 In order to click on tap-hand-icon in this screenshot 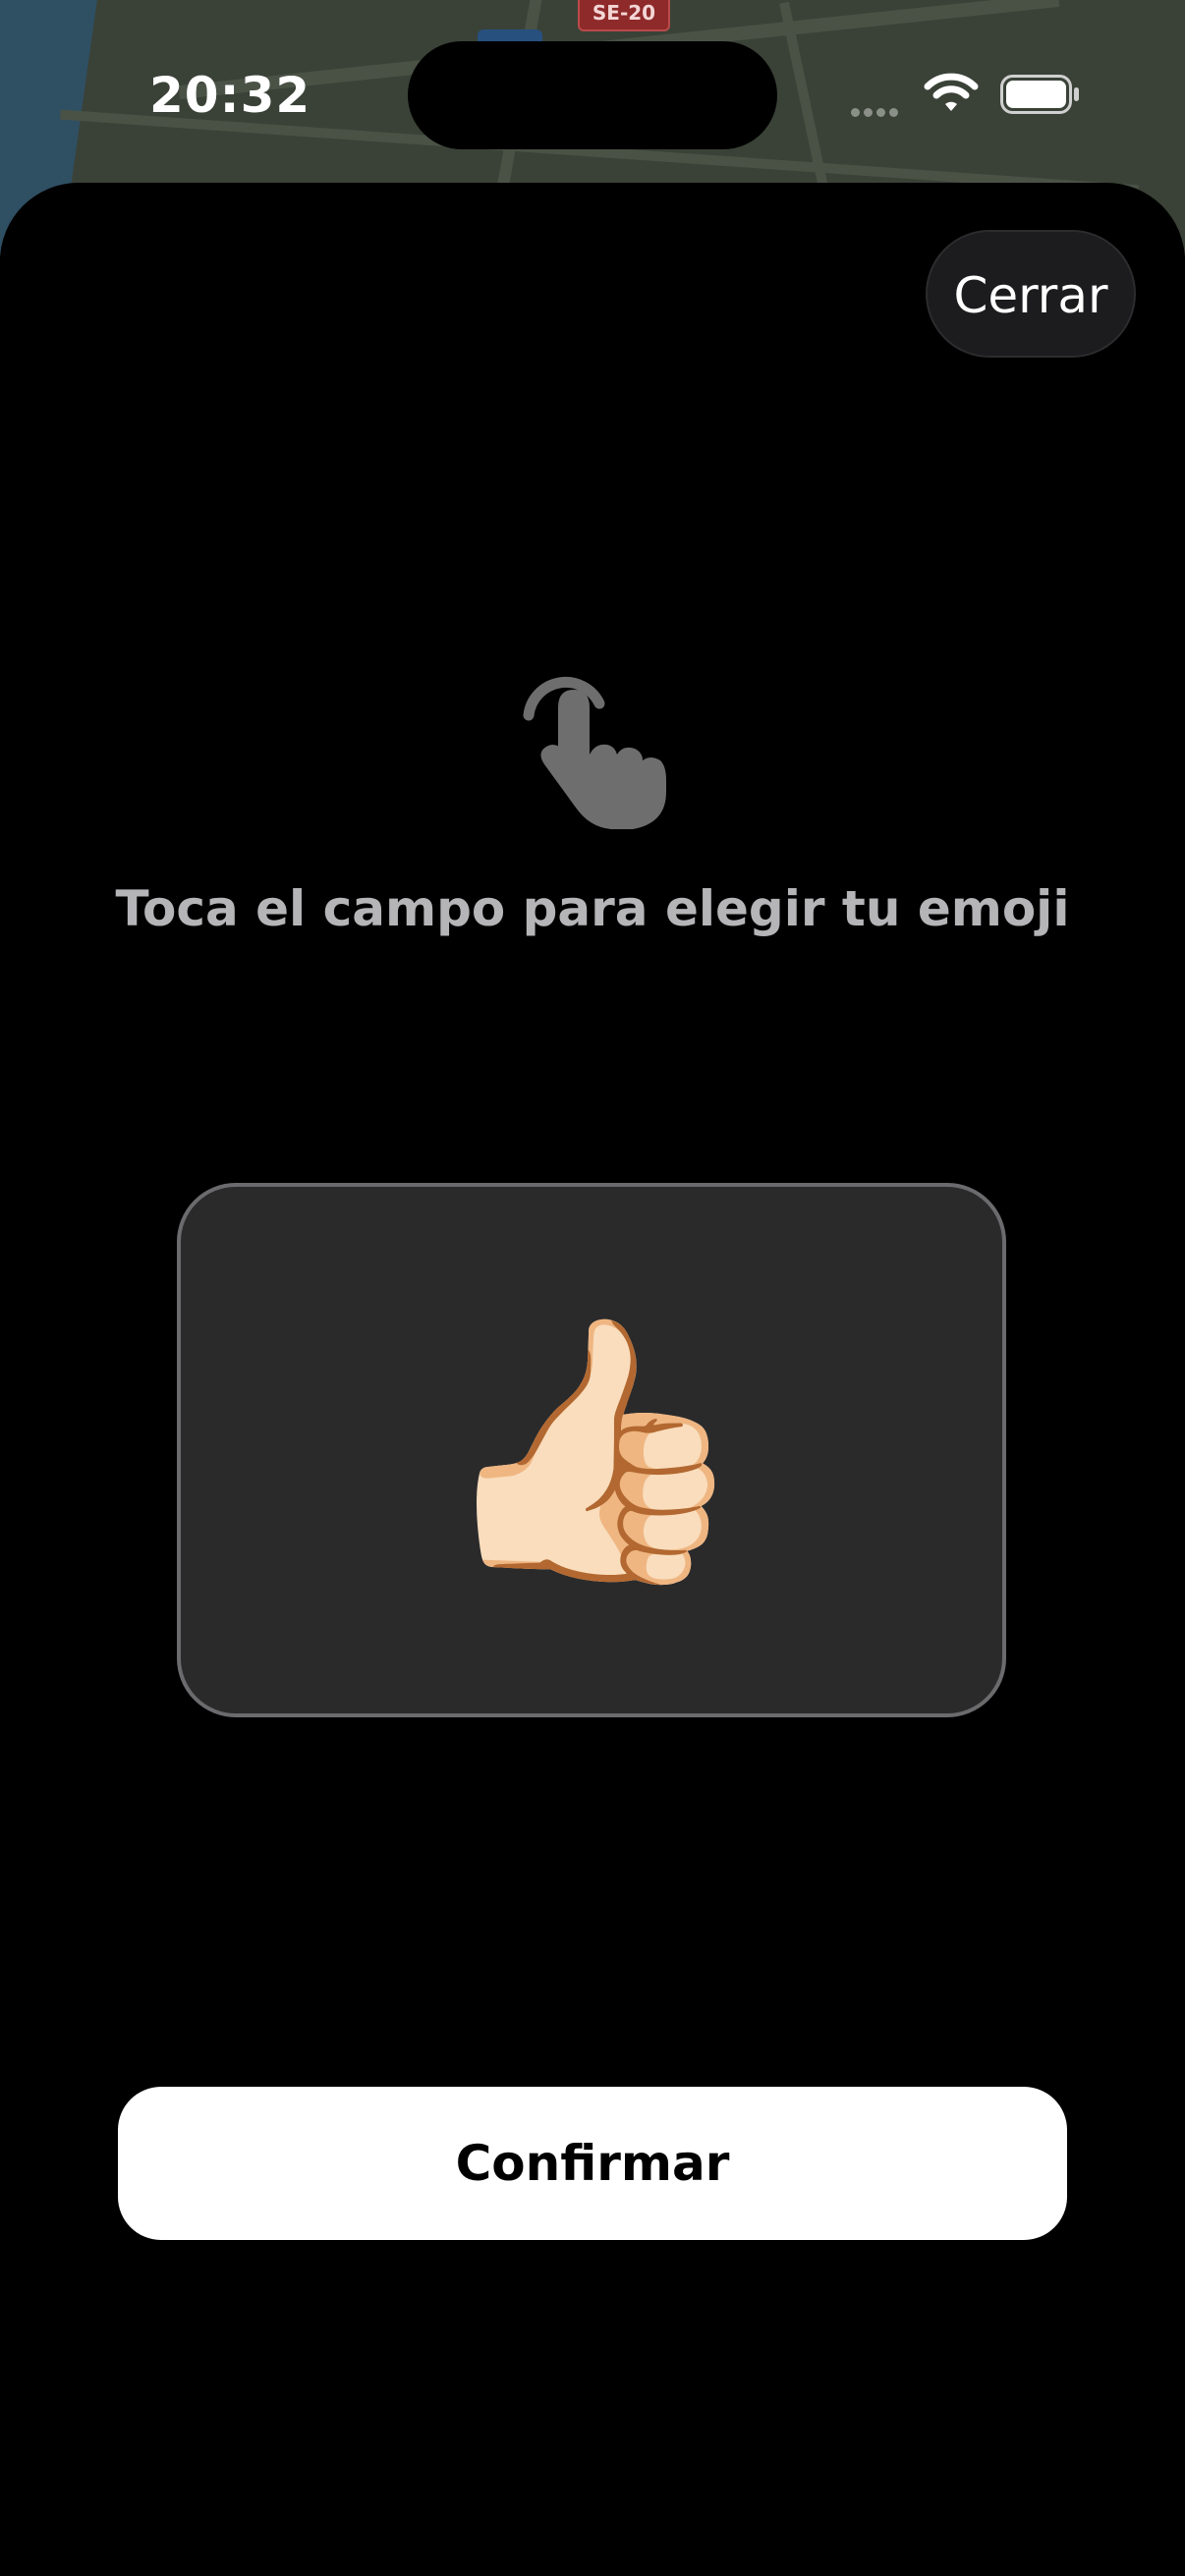, I will do `click(594, 752)`.